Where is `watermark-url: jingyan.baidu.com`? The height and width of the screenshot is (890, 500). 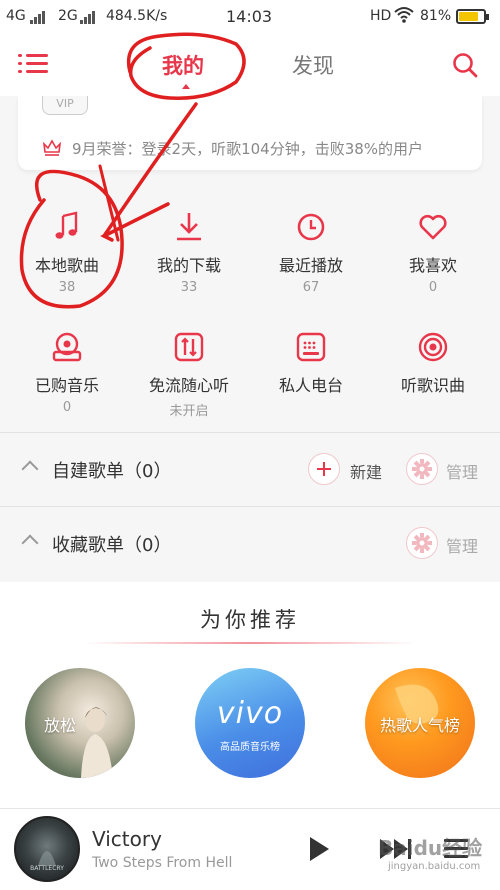
watermark-url: jingyan.baidu.com is located at coordinates (434, 866).